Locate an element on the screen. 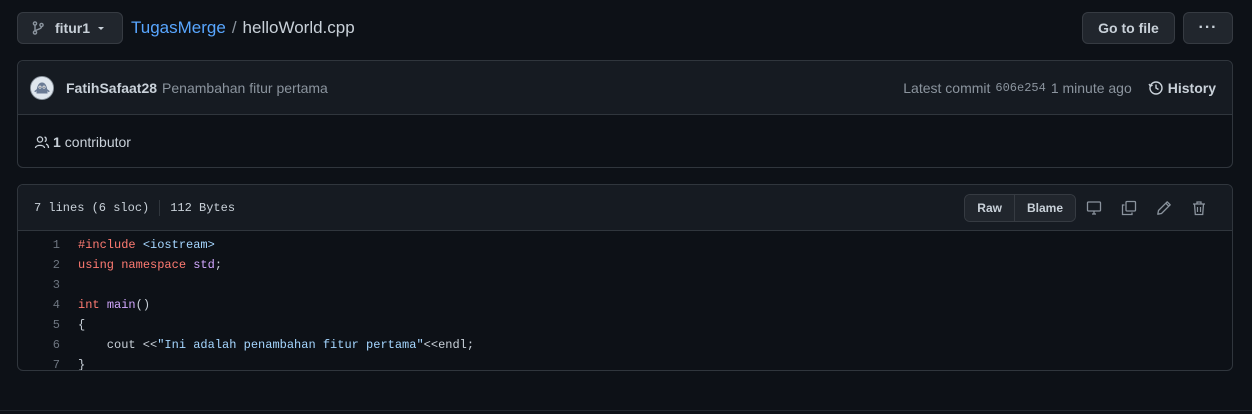 The height and width of the screenshot is (414, 1252). file-info-divider is located at coordinates (160, 207).